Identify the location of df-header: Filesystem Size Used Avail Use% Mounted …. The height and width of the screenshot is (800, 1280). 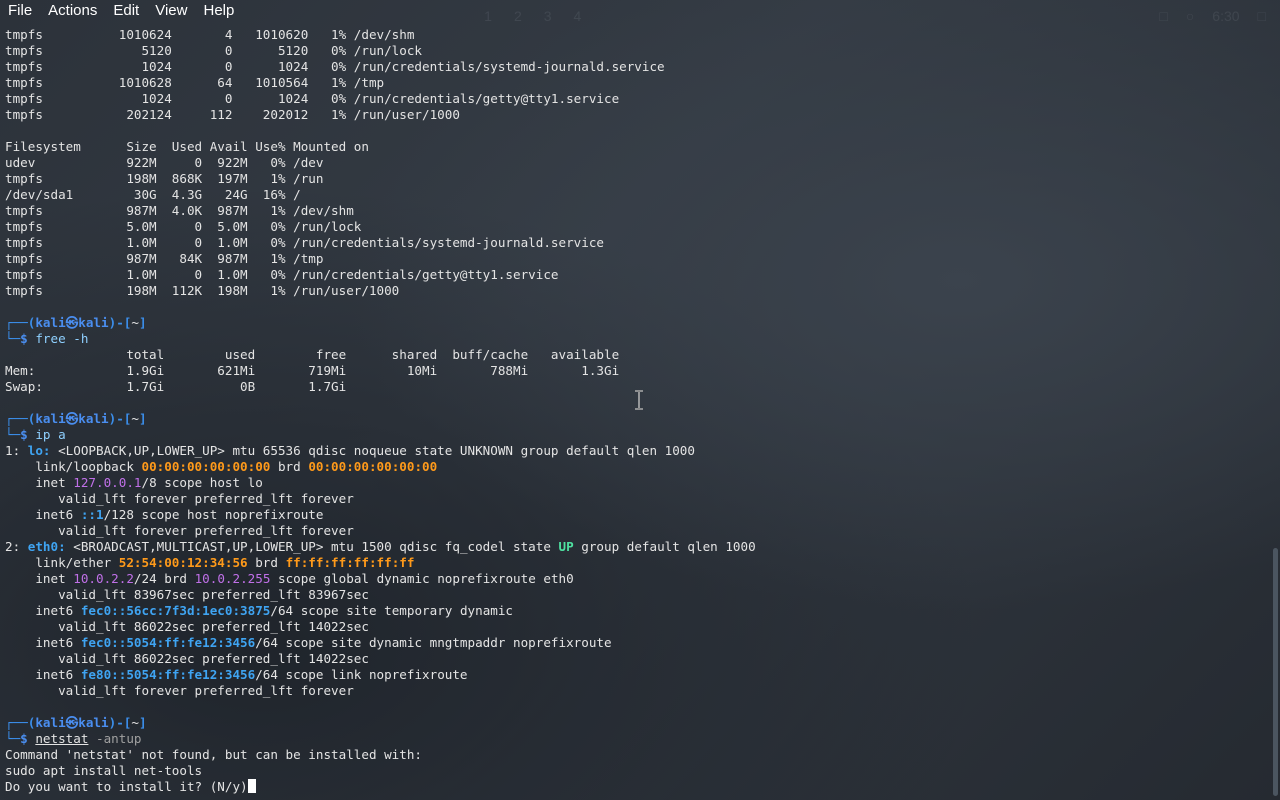
(187, 146).